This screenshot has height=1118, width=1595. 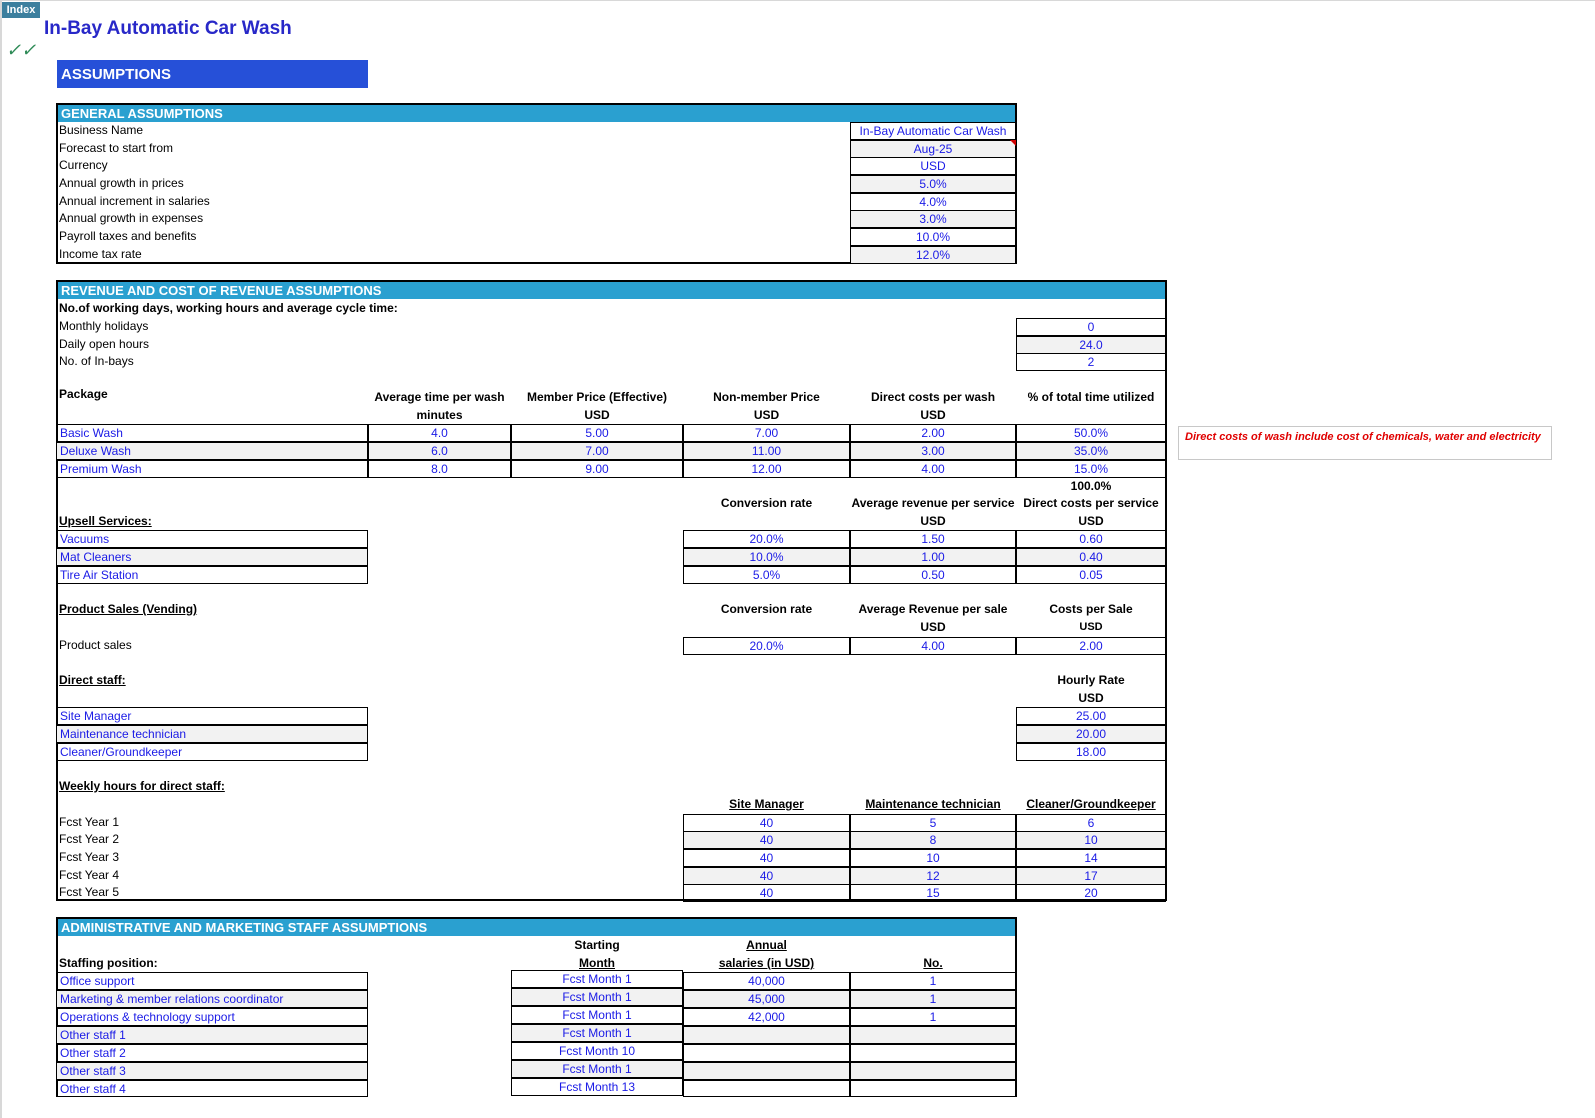 What do you see at coordinates (766, 451) in the screenshot?
I see `package-nonmember-cell: 11.00` at bounding box center [766, 451].